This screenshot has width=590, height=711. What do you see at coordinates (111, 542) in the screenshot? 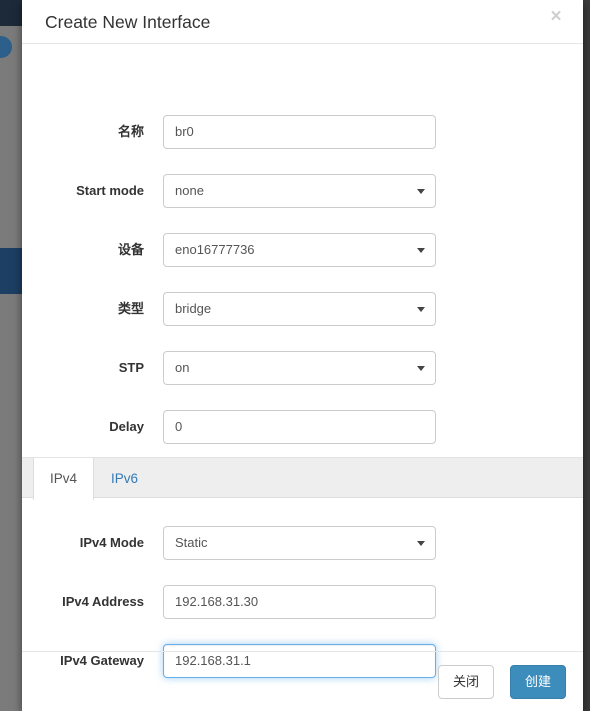
I see `label-ipv4-mode: IPv4 Mode` at bounding box center [111, 542].